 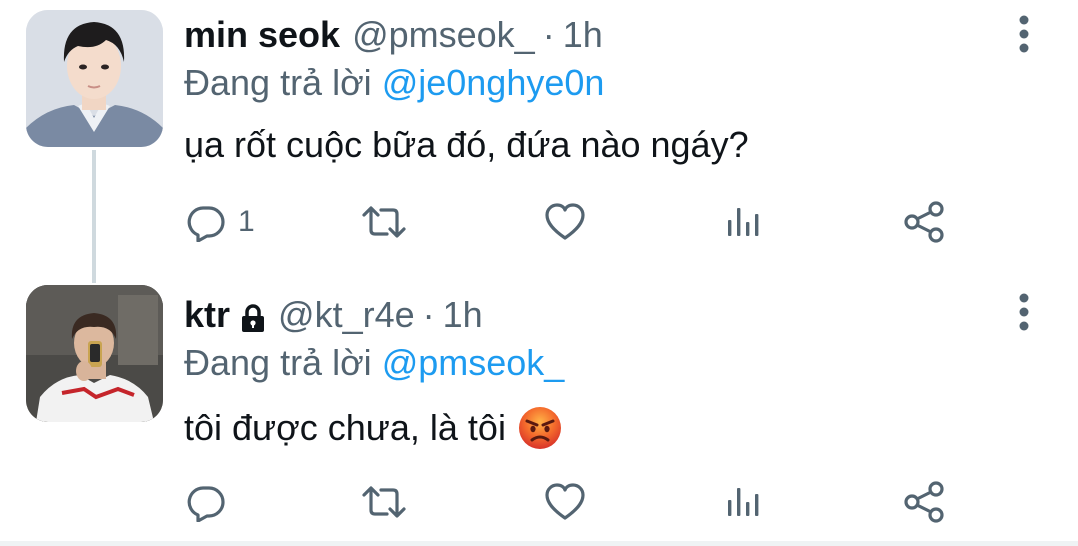 I want to click on tweet-text: ụa rốt cuộc bữa đó, đứa nào ngáy?, so click(x=466, y=145).